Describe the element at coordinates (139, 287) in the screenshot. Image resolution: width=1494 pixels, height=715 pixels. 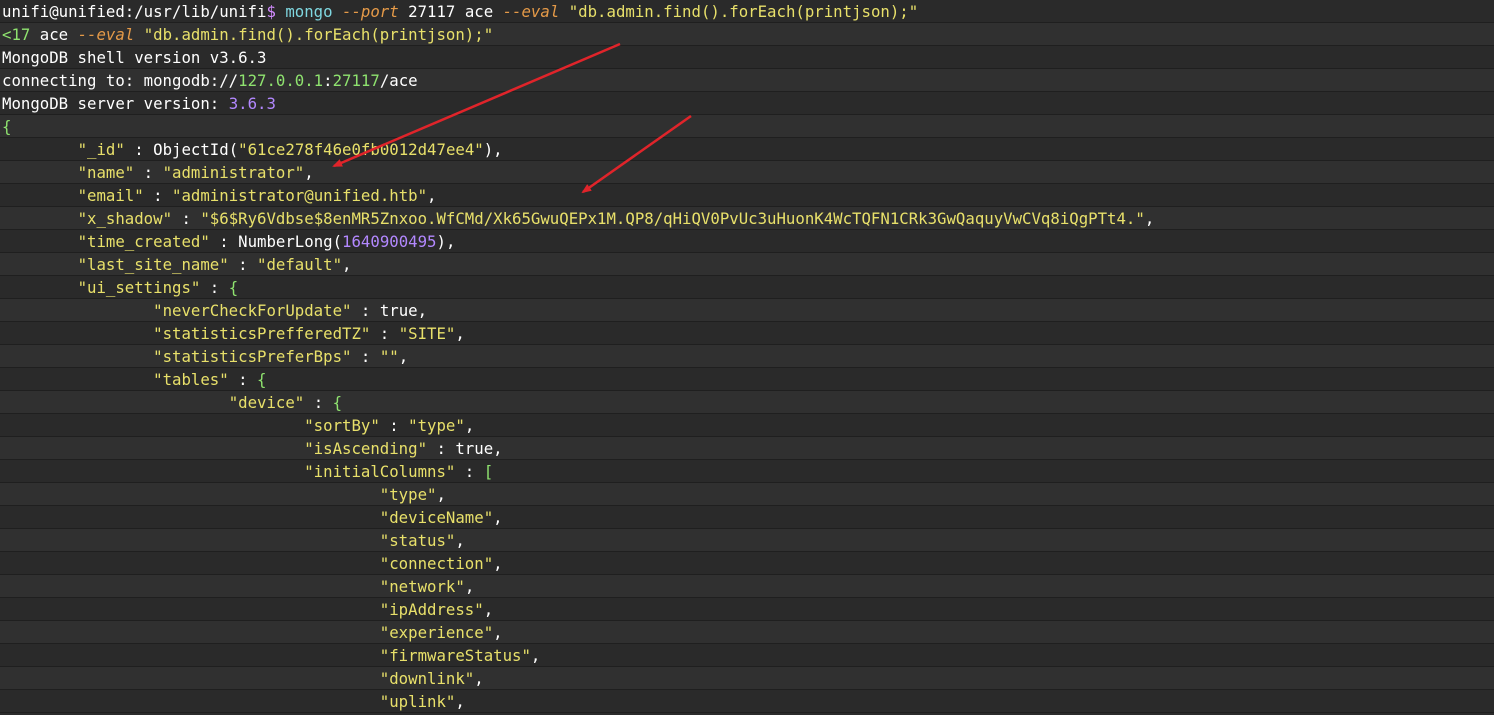
I see `terminal-text-segment: "ui_settings"` at that location.